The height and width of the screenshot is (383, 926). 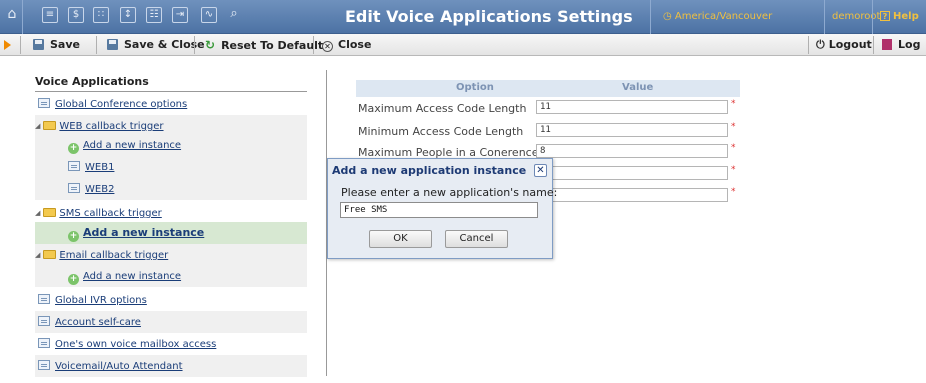 What do you see at coordinates (121, 104) in the screenshot?
I see `tree-item-label: Global Conference options` at bounding box center [121, 104].